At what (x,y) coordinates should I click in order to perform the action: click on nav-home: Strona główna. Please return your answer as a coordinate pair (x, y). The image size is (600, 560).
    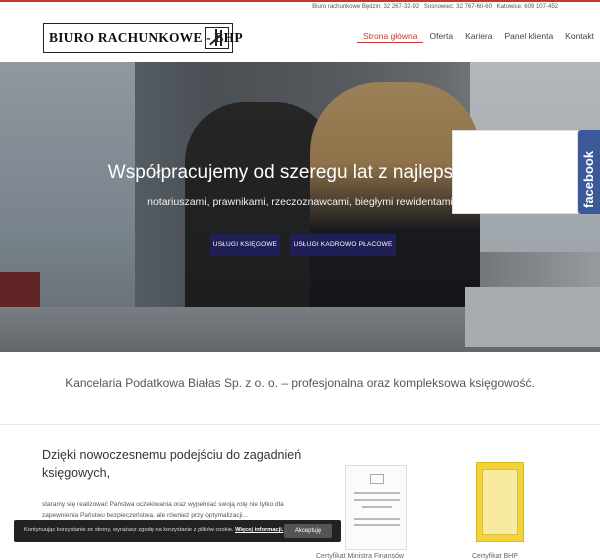
    Looking at the image, I should click on (390, 36).